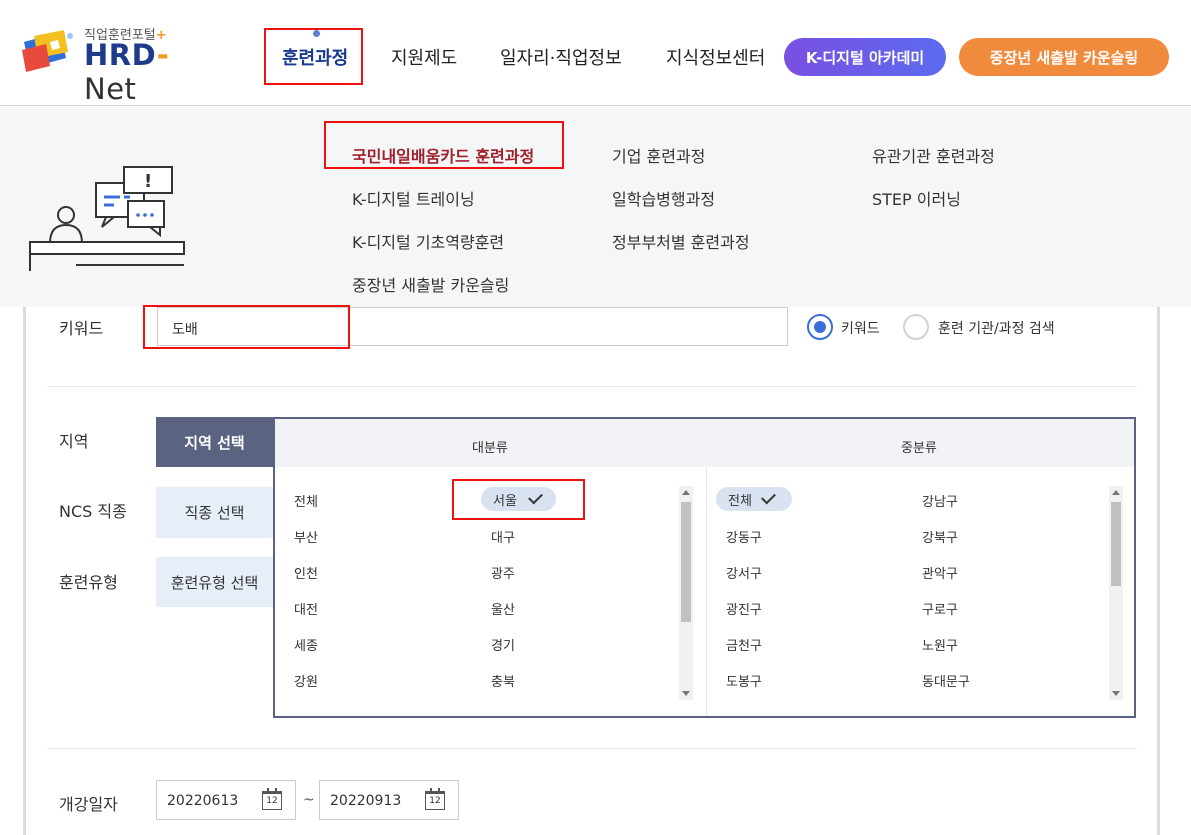  Describe the element at coordinates (744, 572) in the screenshot. I see `district-item: 강서구` at that location.